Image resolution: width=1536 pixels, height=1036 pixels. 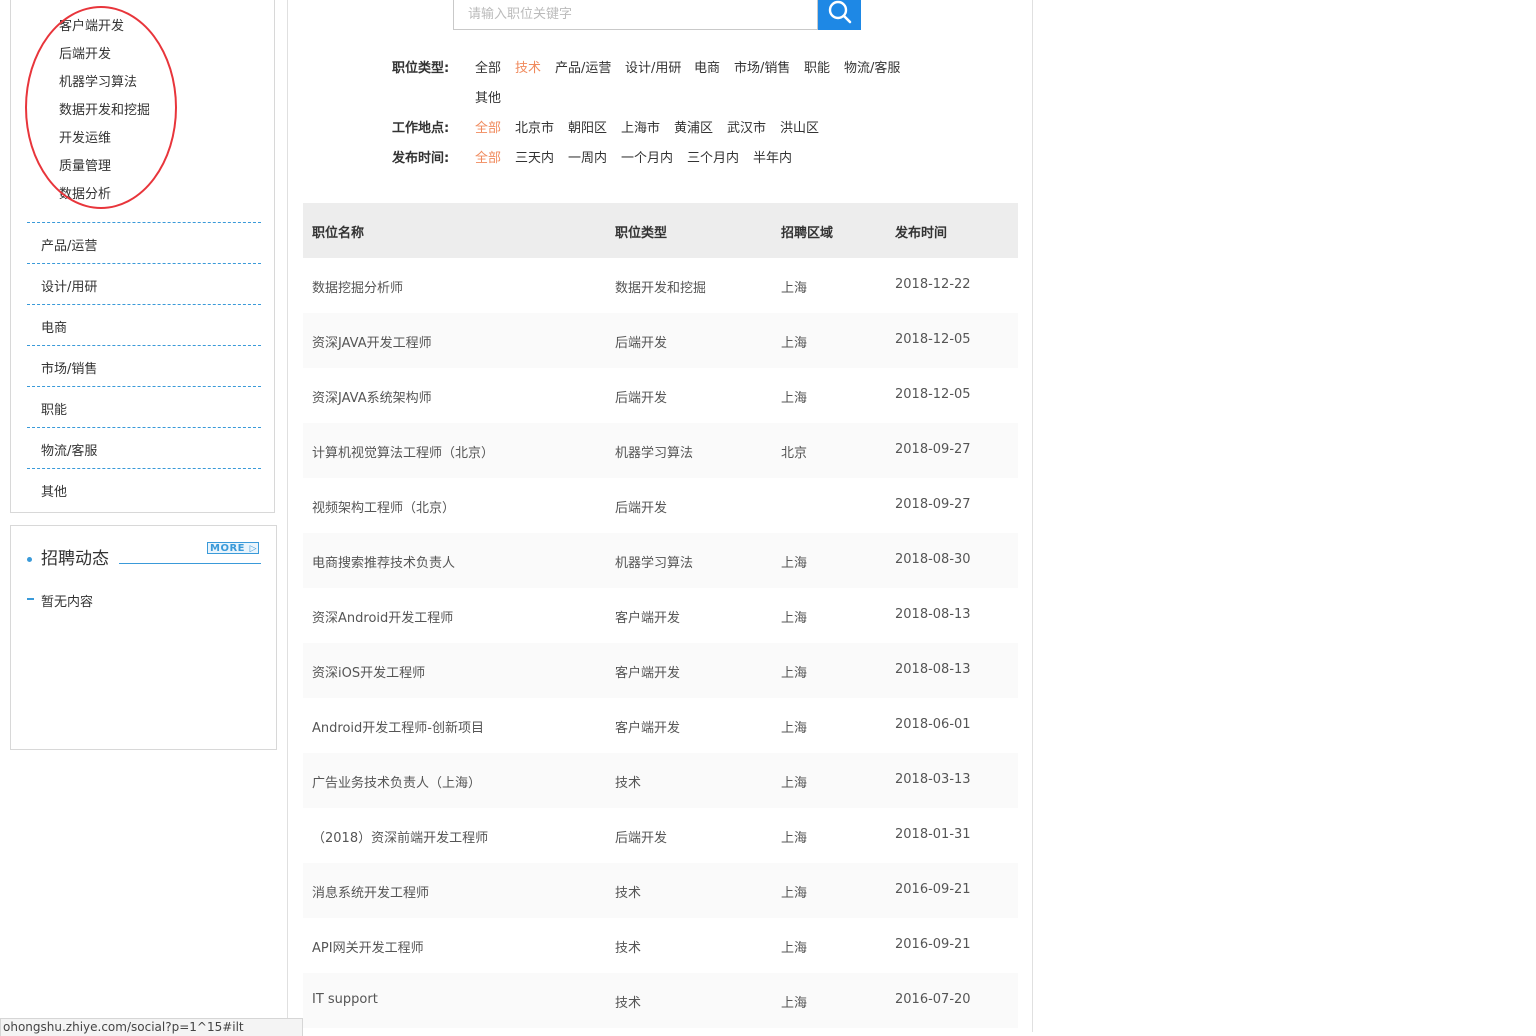 What do you see at coordinates (587, 126) in the screenshot?
I see `filter-location-chaoyang: 朝阳区` at bounding box center [587, 126].